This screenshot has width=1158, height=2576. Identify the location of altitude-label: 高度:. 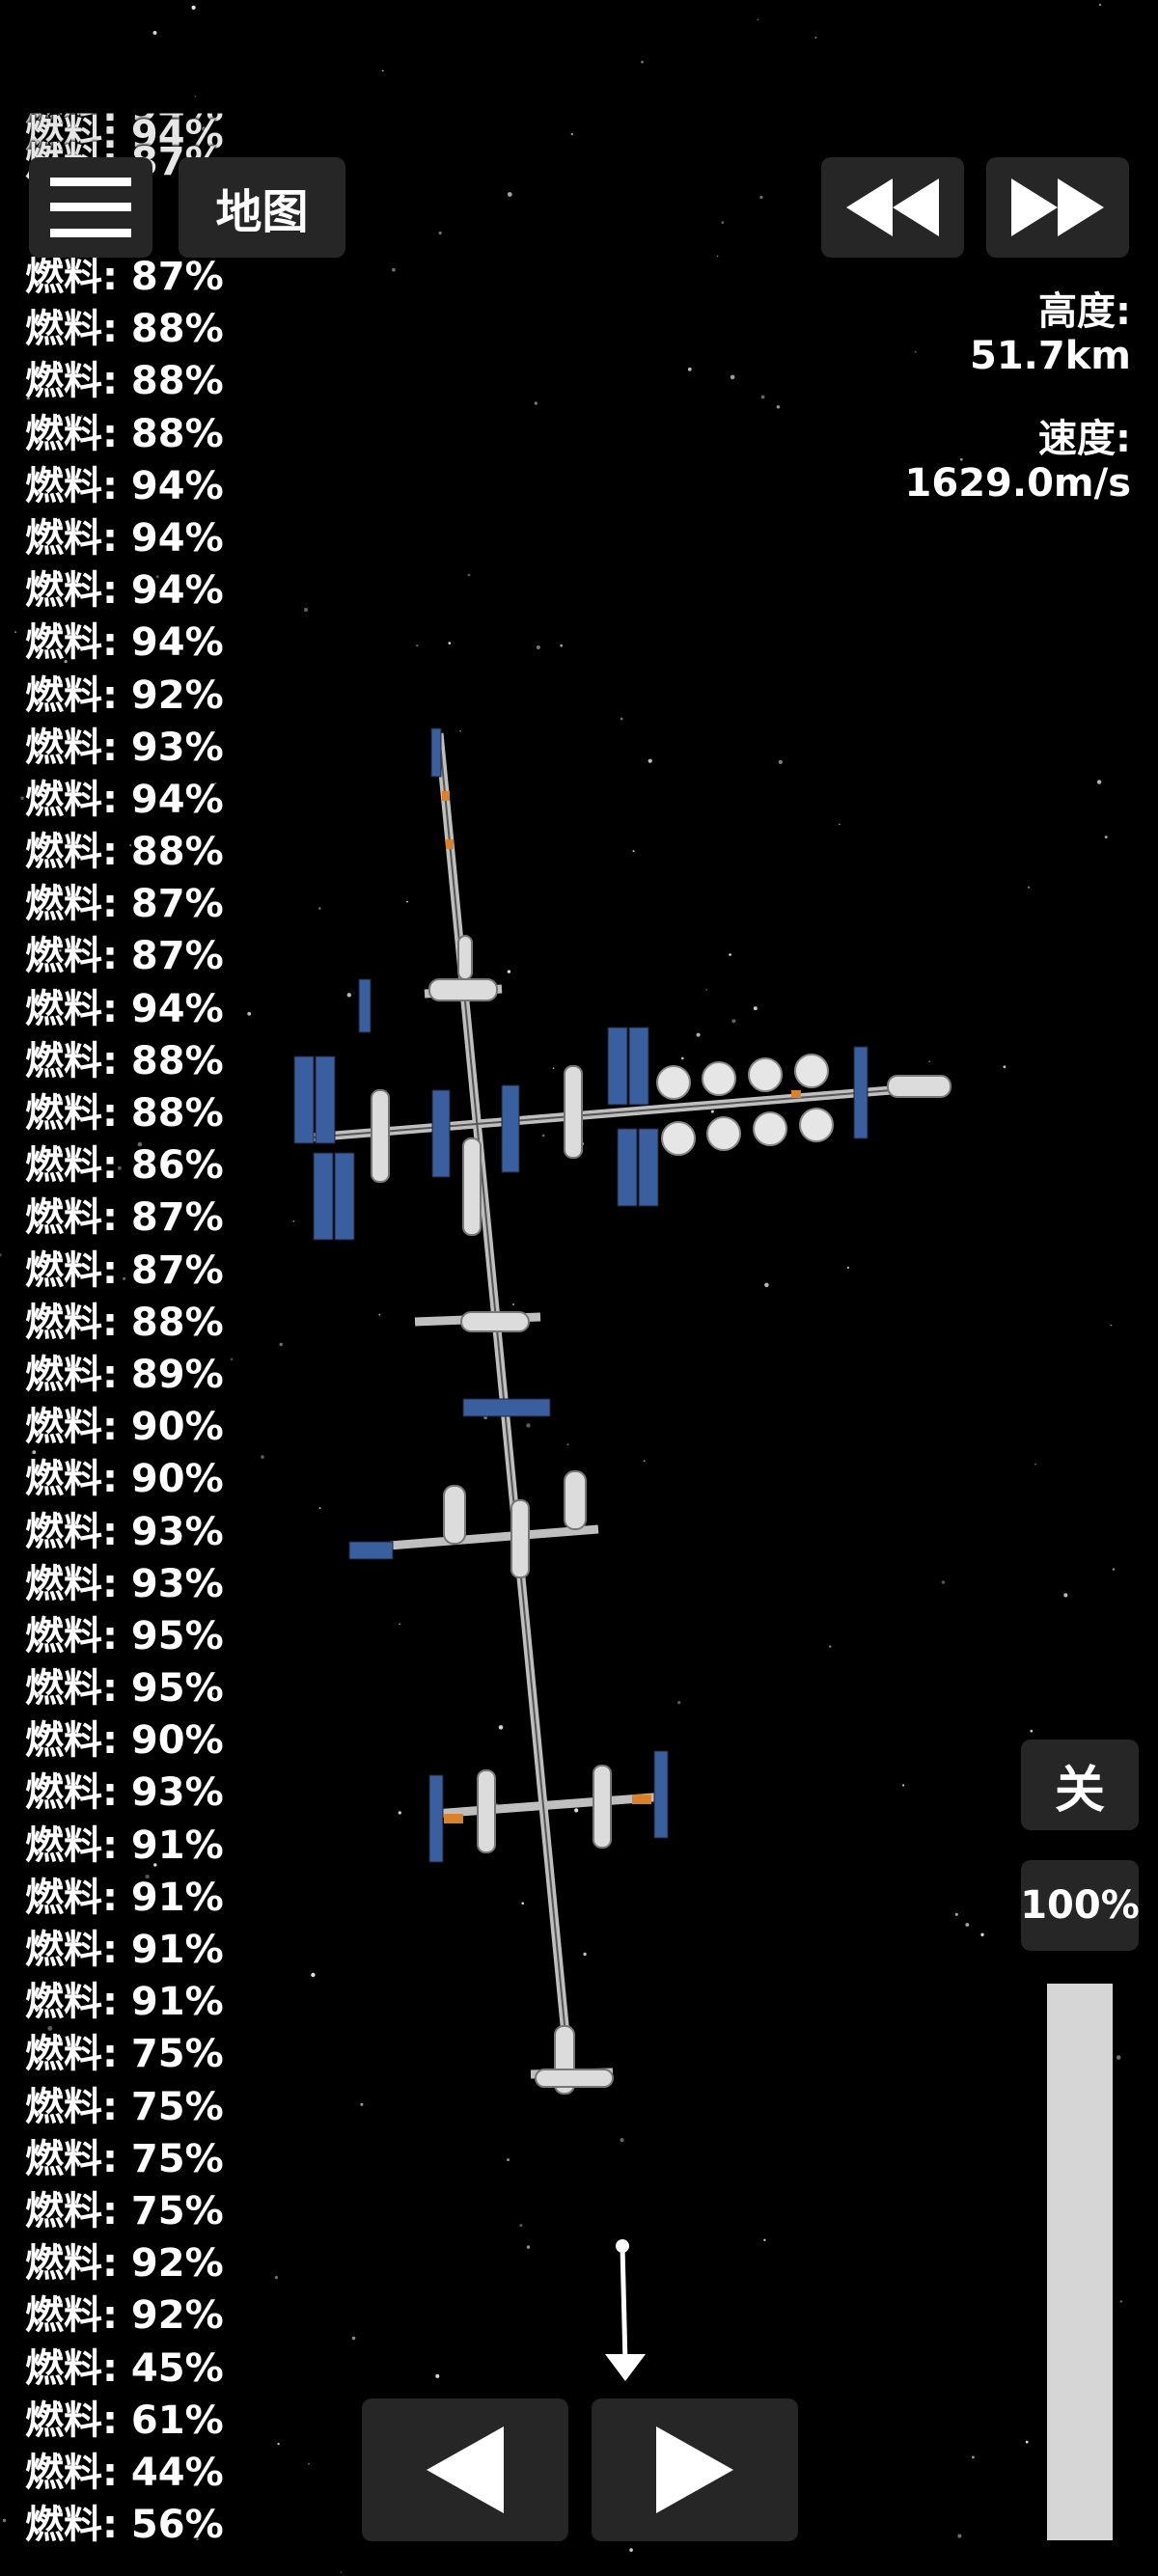
(1084, 312).